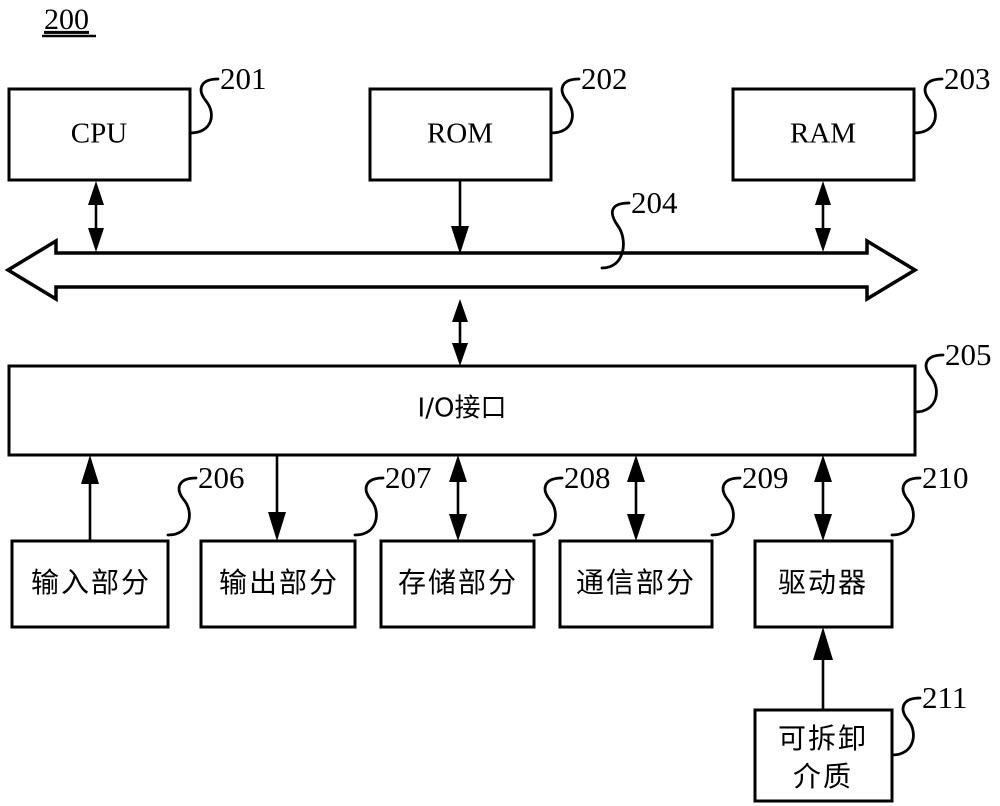  Describe the element at coordinates (951, 98) in the screenshot. I see `leader-ram: 203` at that location.